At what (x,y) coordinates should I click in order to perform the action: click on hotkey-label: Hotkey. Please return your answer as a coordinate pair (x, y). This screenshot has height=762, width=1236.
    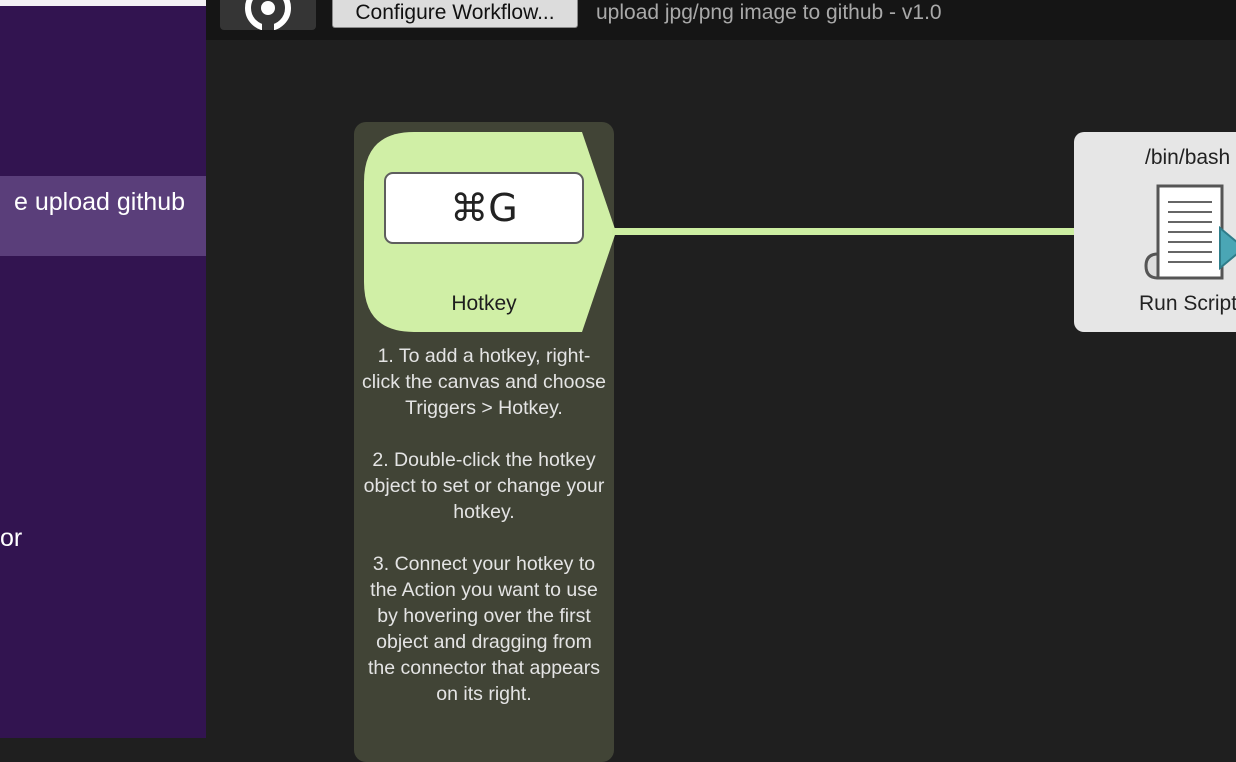
    Looking at the image, I should click on (484, 303).